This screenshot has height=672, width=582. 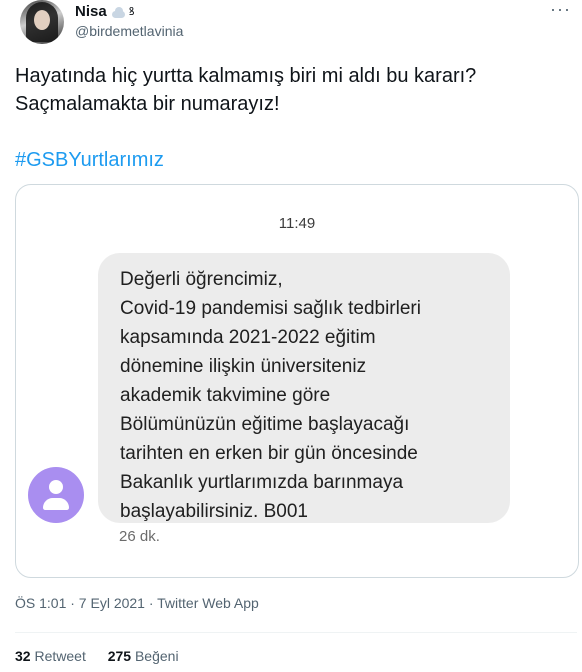 I want to click on author-name-row: Nisa ꝸ, so click(x=104, y=12).